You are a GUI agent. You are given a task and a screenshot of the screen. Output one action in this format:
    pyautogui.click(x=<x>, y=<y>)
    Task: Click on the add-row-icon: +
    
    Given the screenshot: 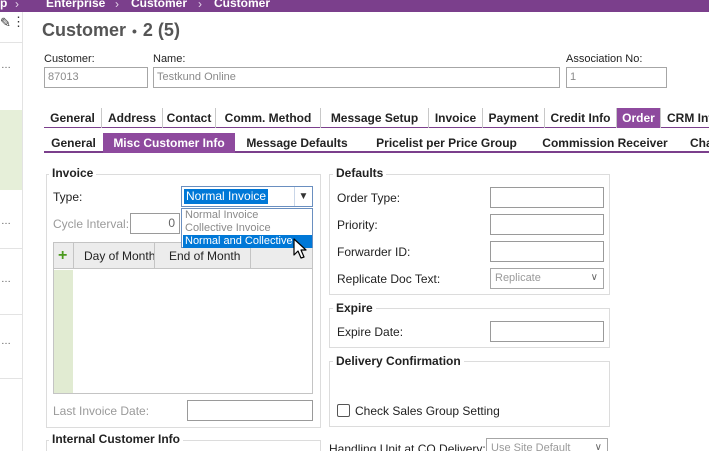 What is the action you would take?
    pyautogui.click(x=62, y=256)
    